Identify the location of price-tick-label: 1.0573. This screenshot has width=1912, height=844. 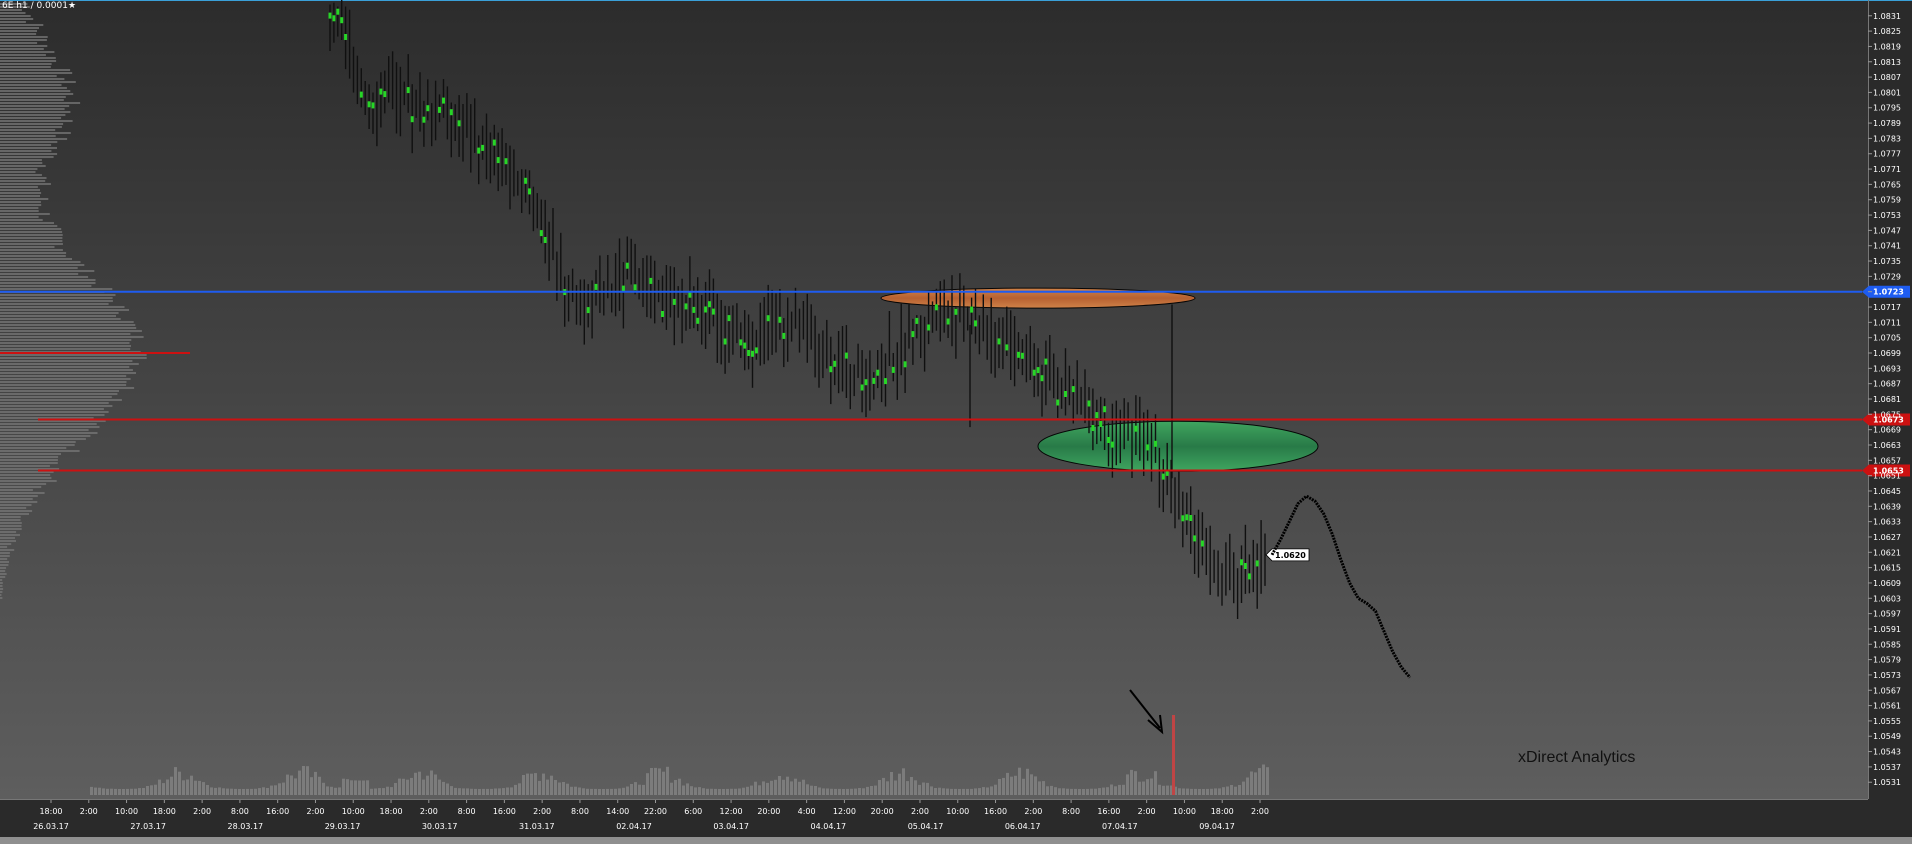
(1887, 675).